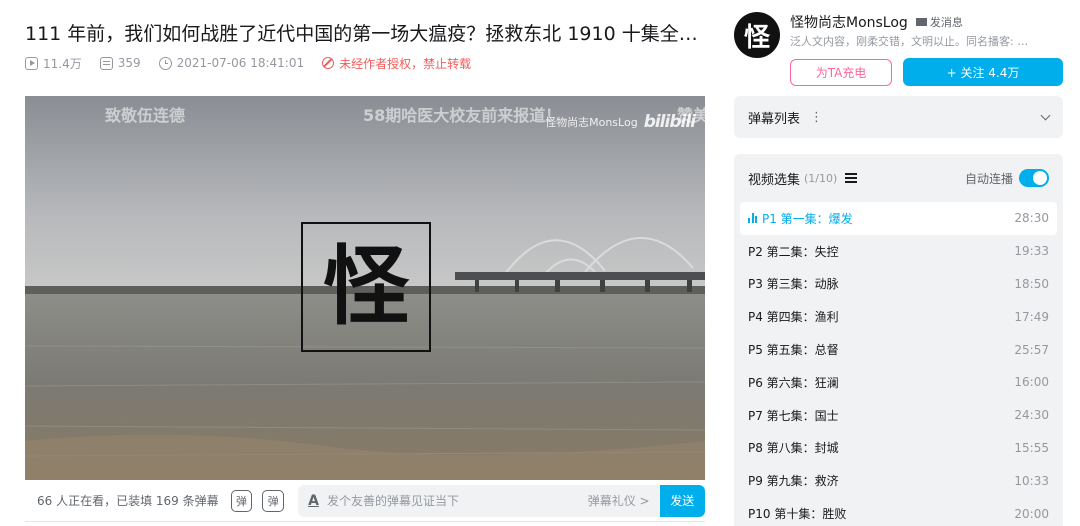 Image resolution: width=1080 pixels, height=526 pixels. Describe the element at coordinates (591, 122) in the screenshot. I see `watermark-text: 怪物尚志MonsLog` at that location.